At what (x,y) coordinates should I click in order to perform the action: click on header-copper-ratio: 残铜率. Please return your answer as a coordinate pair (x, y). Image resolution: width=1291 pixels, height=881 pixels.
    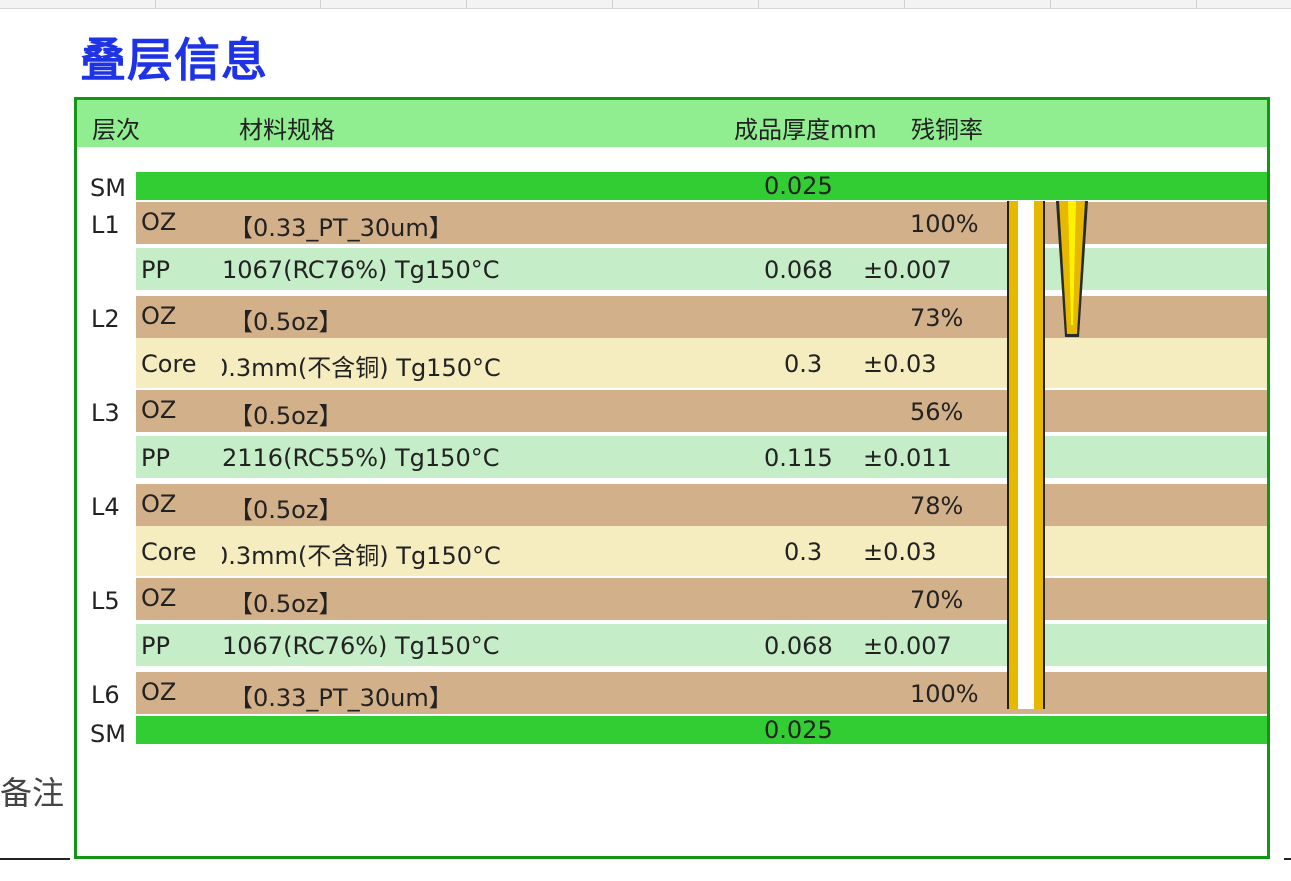
    Looking at the image, I should click on (947, 130).